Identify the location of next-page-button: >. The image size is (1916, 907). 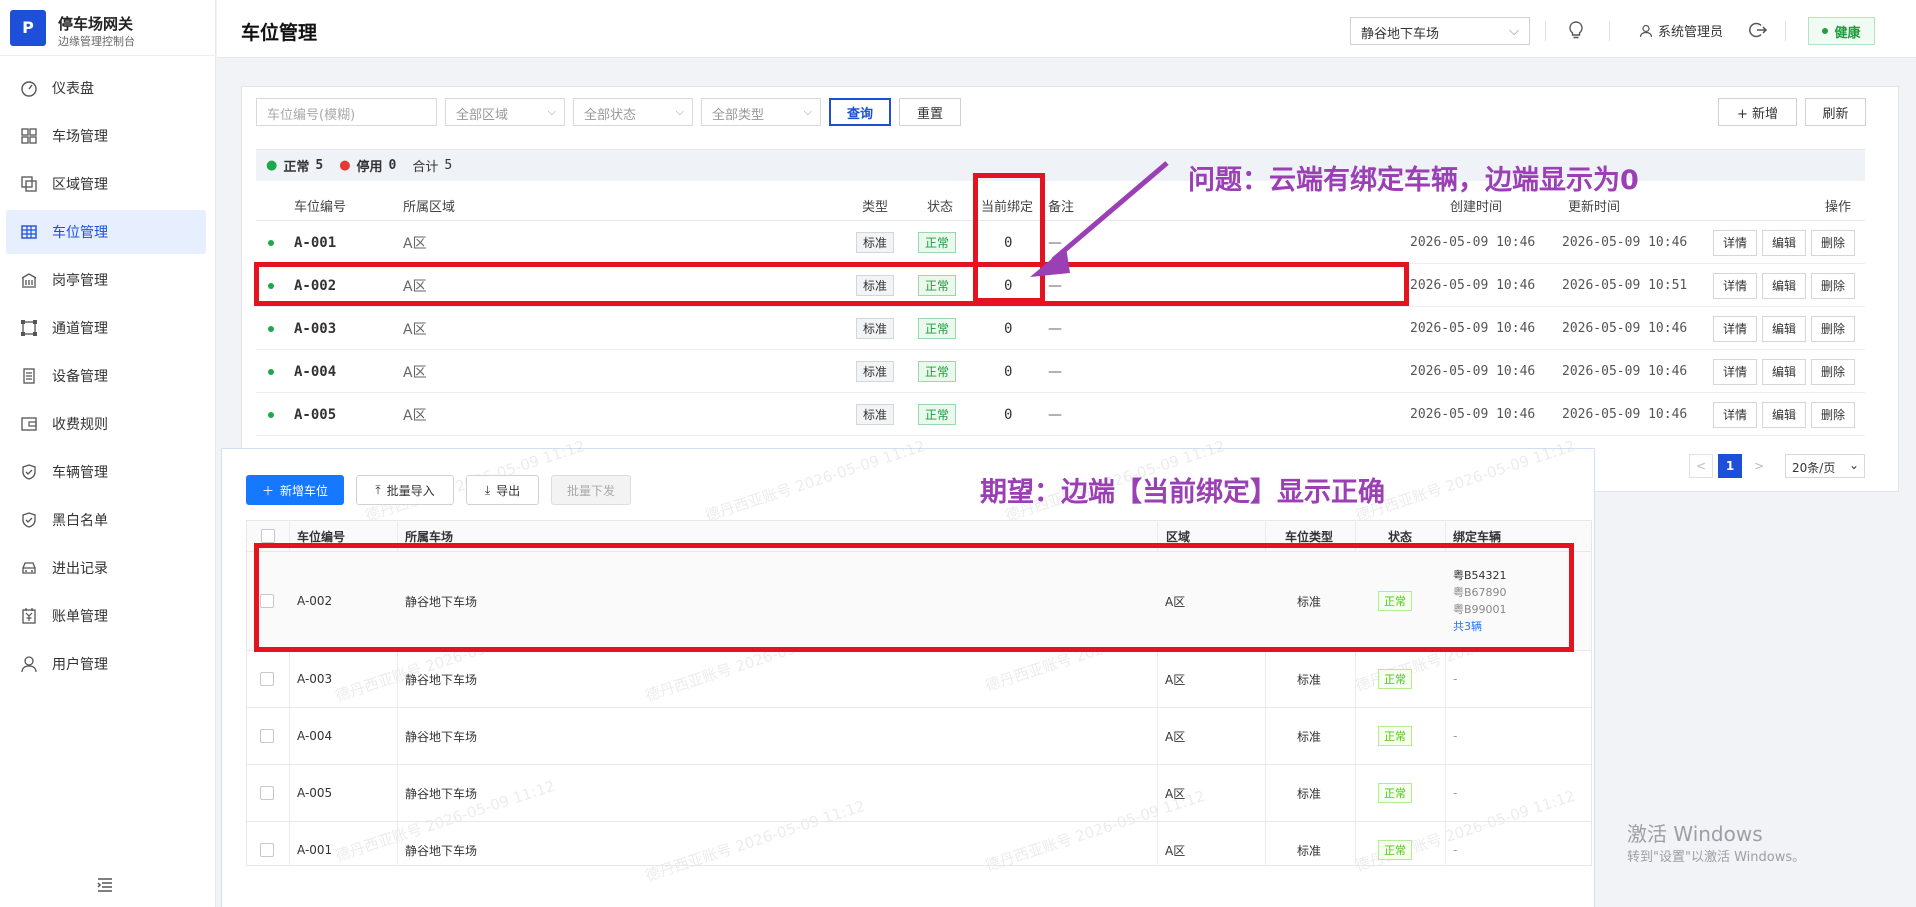
(1759, 466).